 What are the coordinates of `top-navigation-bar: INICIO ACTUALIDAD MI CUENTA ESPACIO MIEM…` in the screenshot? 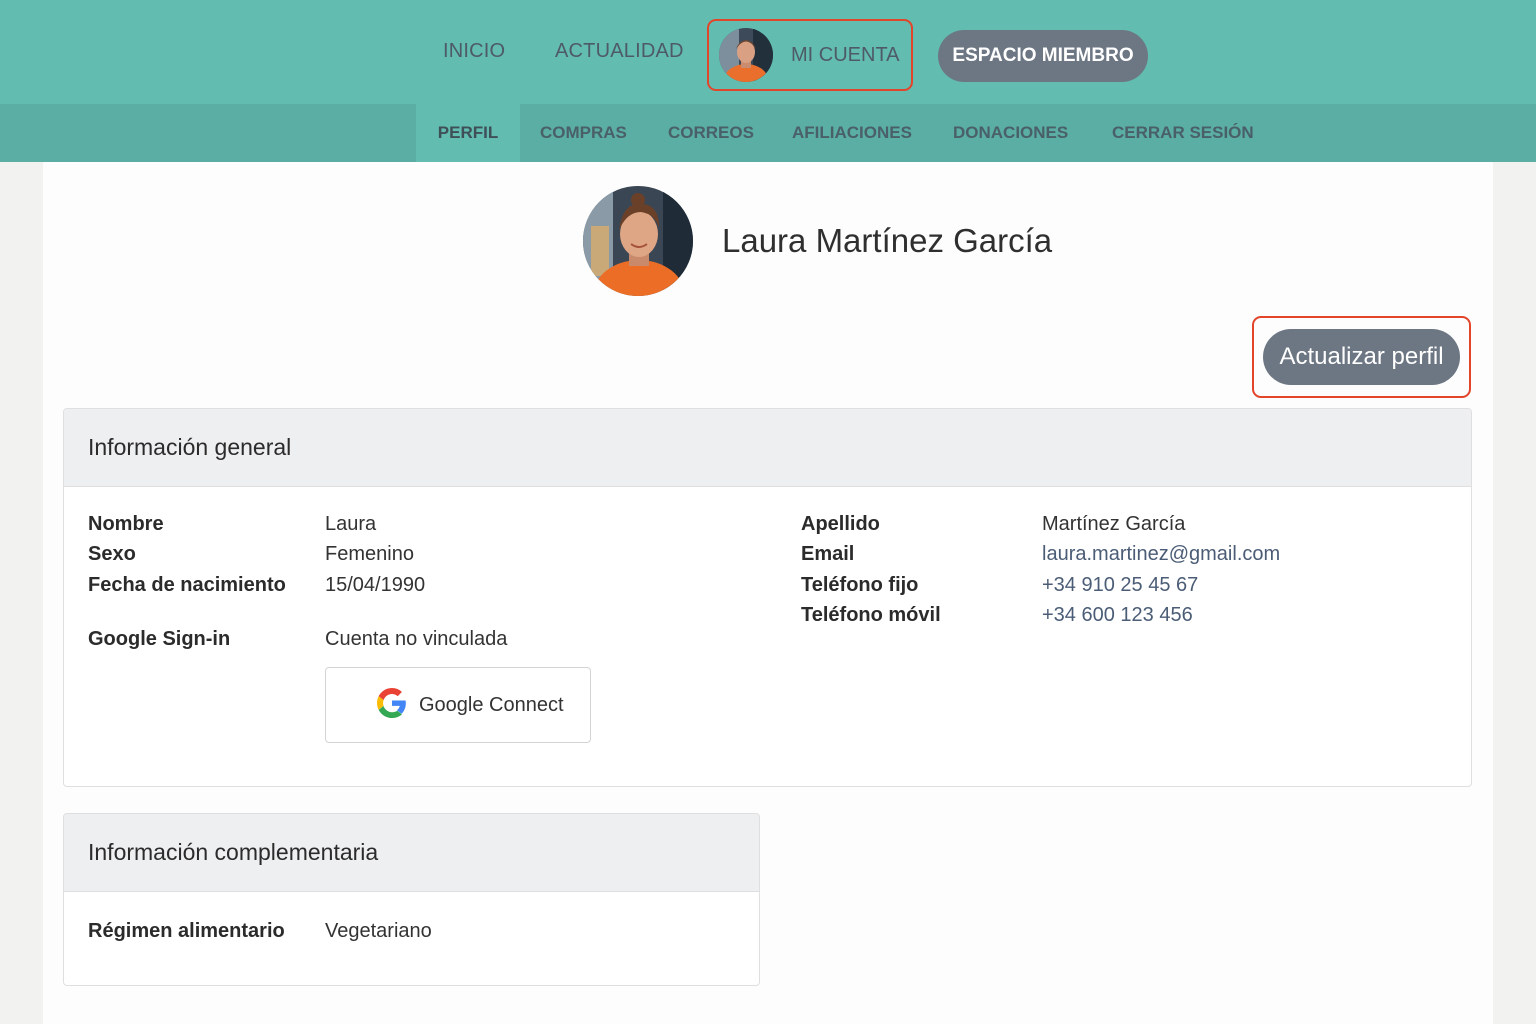 It's located at (768, 52).